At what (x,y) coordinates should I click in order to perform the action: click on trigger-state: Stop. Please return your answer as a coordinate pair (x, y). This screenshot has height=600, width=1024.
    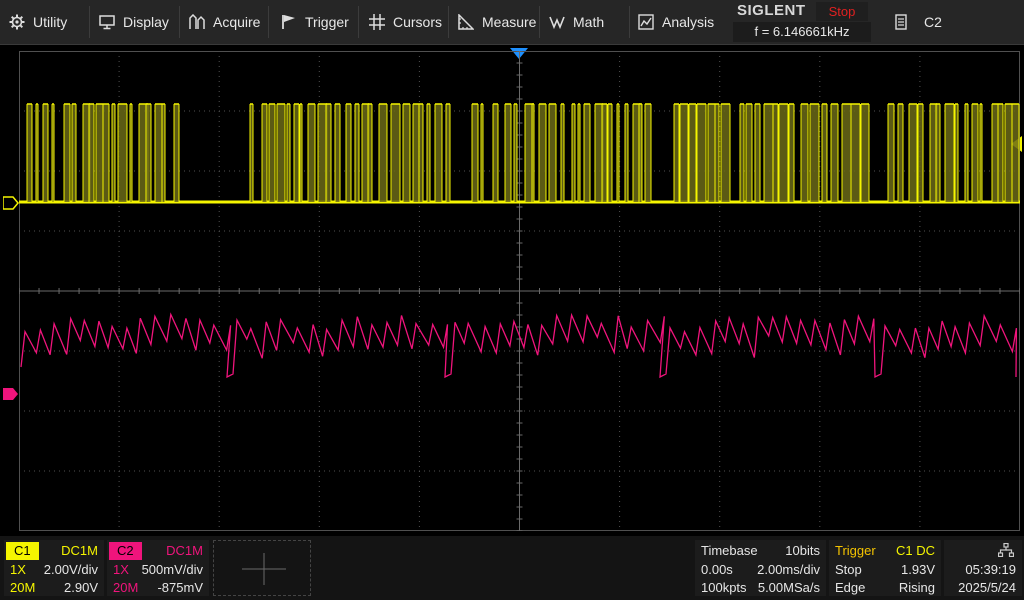
    Looking at the image, I should click on (848, 569).